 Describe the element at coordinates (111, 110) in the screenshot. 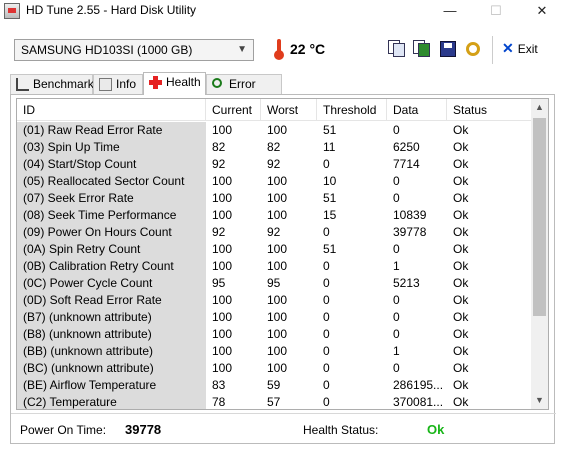

I see `column-header-id: ID` at that location.